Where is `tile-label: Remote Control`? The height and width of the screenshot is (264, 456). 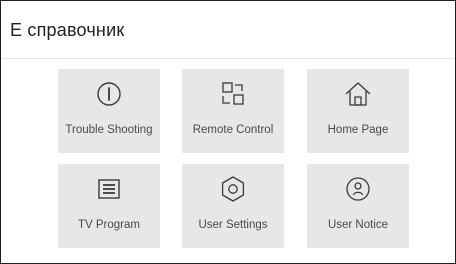
tile-label: Remote Control is located at coordinates (233, 130).